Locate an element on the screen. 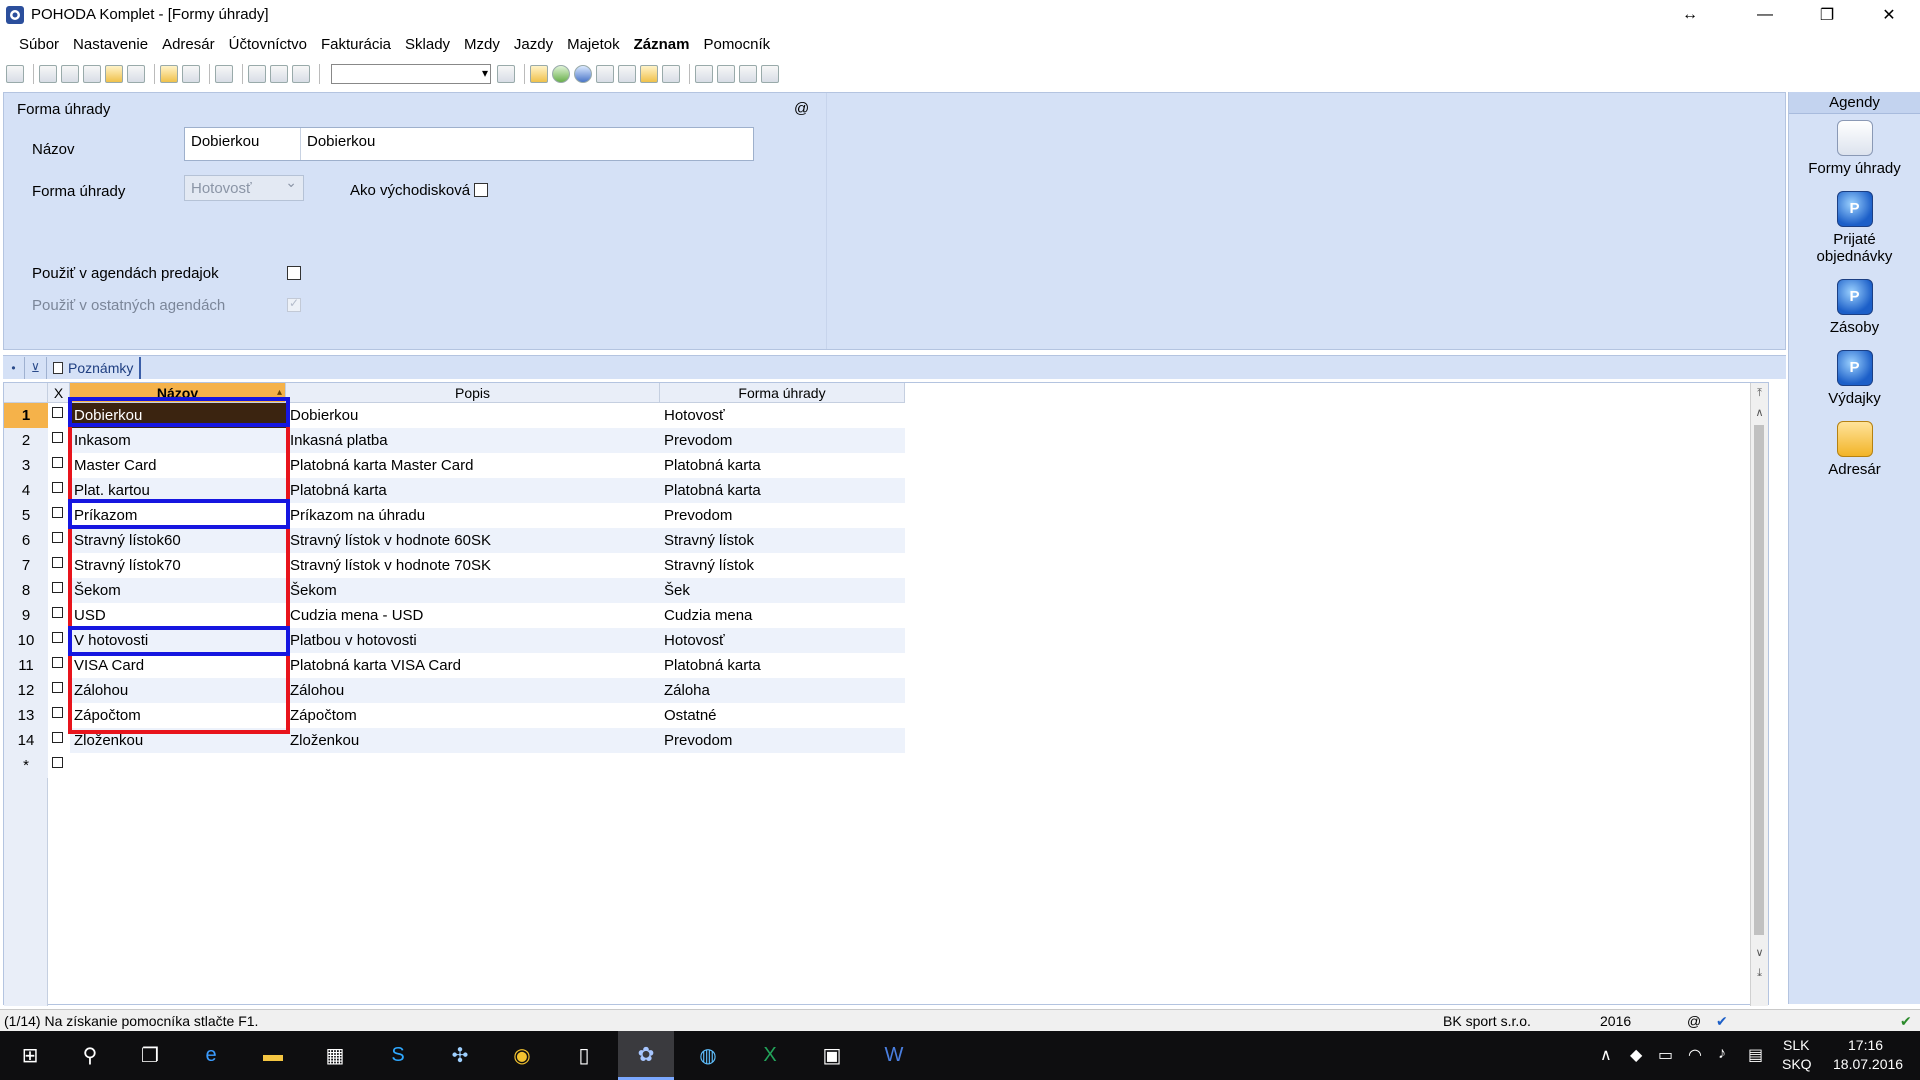  cell-forma-uhrady: Záloha is located at coordinates (782, 690).